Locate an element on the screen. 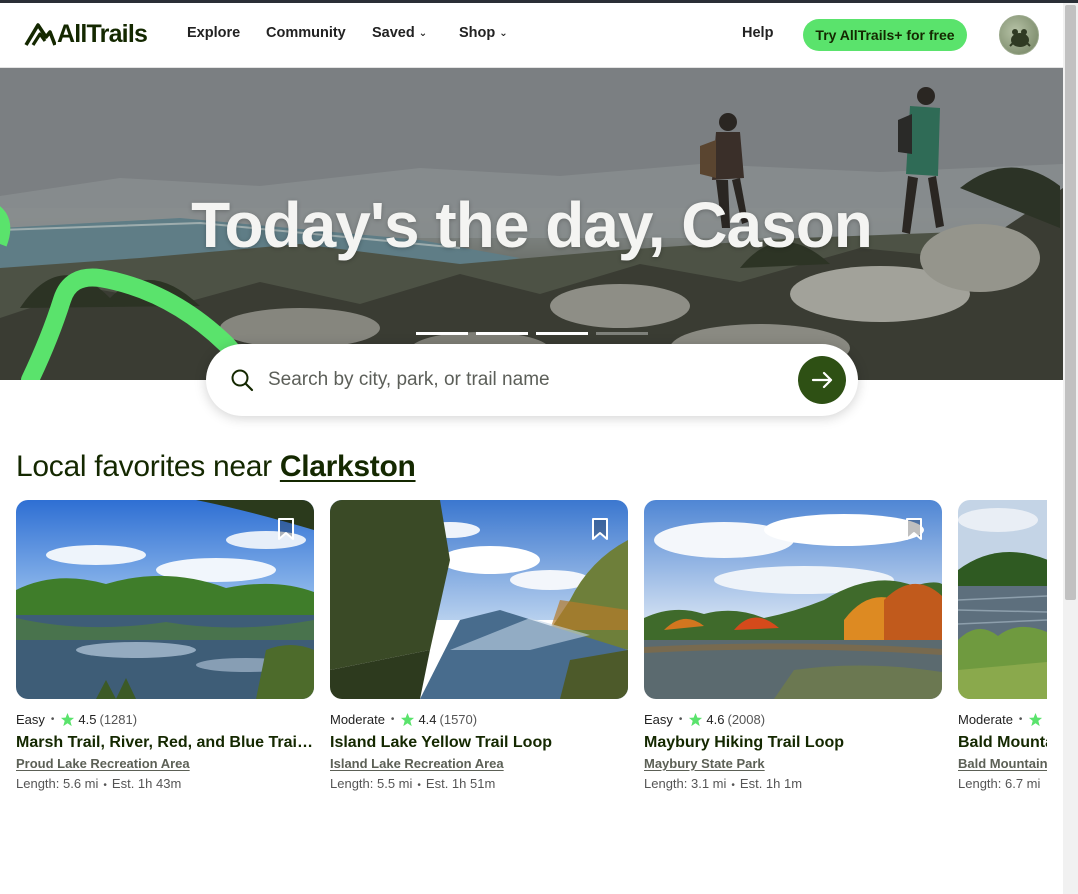 Image resolution: width=1078 pixels, height=894 pixels. nav-saved: Saved ⌄ is located at coordinates (399, 33).